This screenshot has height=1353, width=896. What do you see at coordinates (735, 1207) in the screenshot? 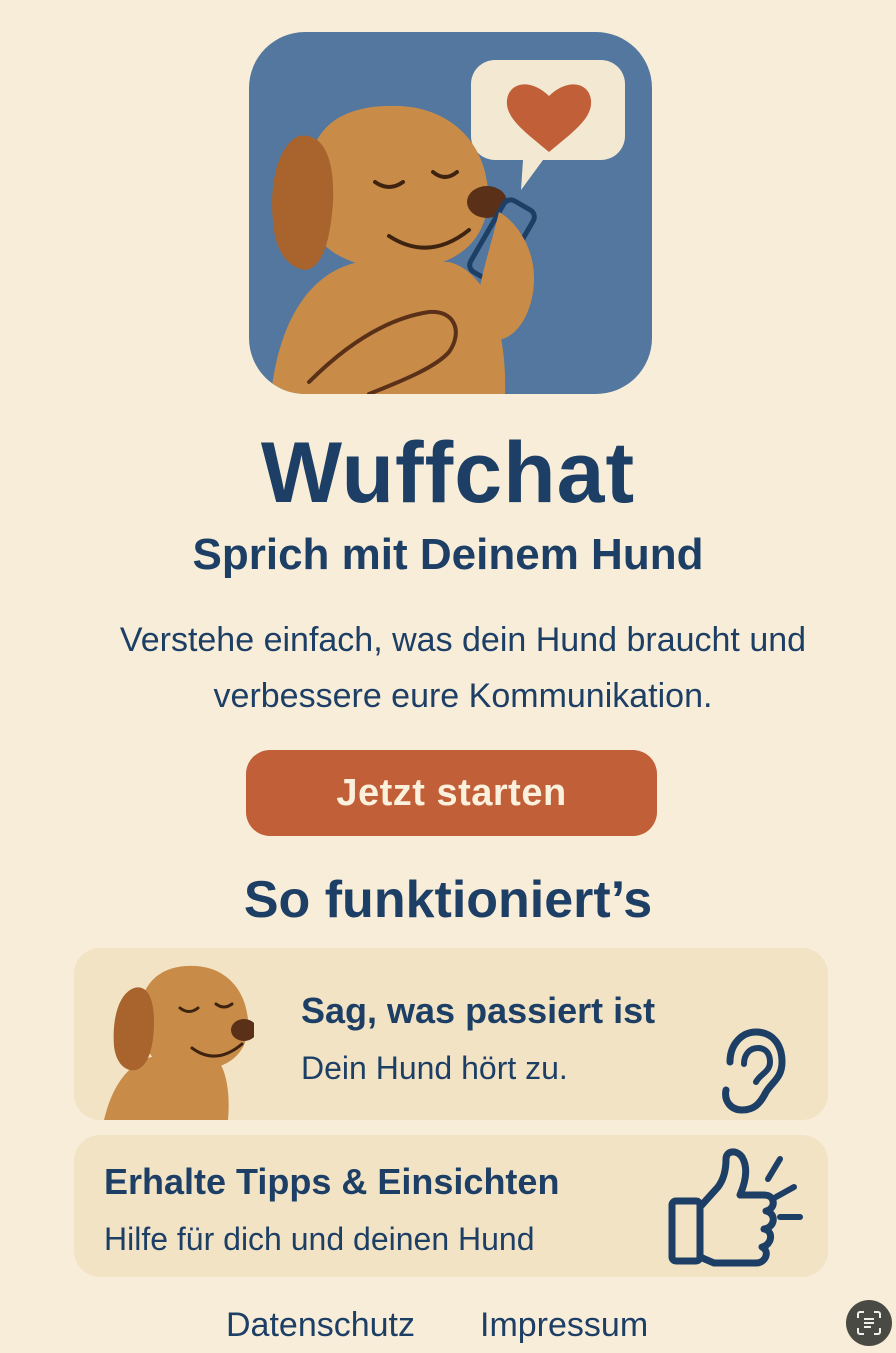
I see `thumbs-up-icon` at bounding box center [735, 1207].